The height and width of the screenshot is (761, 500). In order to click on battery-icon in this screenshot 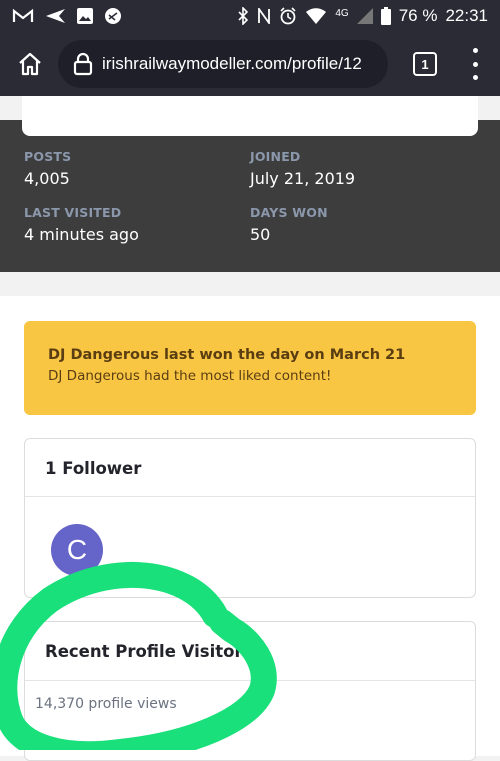, I will do `click(385, 16)`.